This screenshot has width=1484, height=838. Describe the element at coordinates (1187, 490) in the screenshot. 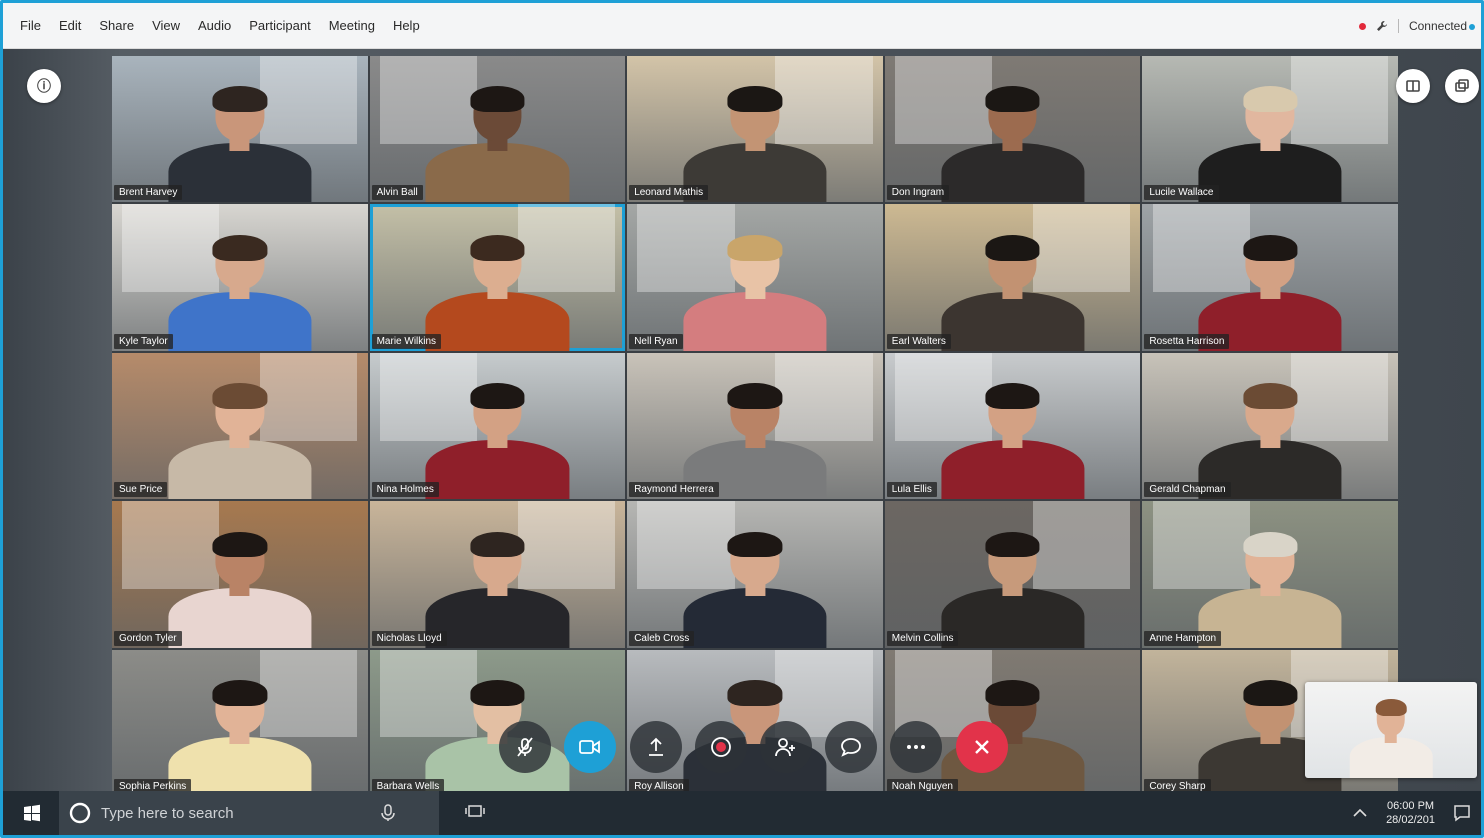

I see `participant-name: Gerald Chapman` at that location.